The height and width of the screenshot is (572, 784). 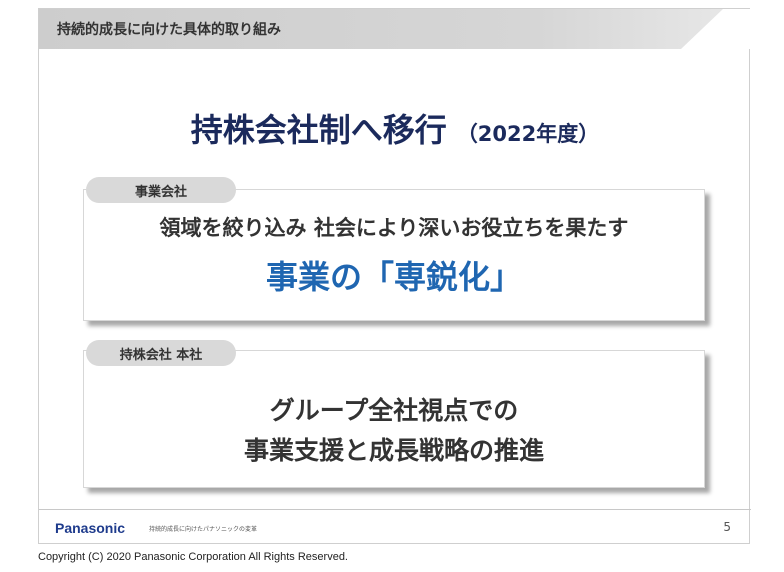 What do you see at coordinates (203, 529) in the screenshot?
I see `footer-subtitle: 持続的成長に向けたパナソニックの変革` at bounding box center [203, 529].